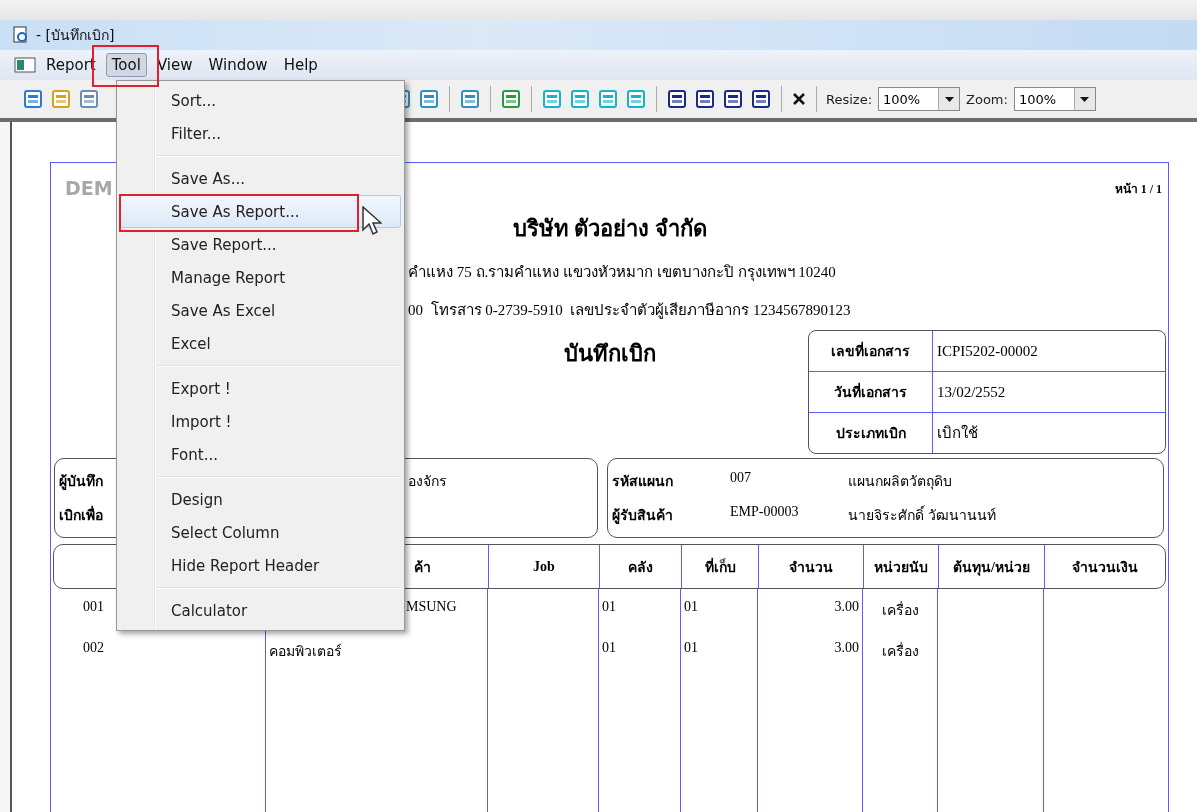  I want to click on document-title: บันทึกเบิก, so click(609, 354).